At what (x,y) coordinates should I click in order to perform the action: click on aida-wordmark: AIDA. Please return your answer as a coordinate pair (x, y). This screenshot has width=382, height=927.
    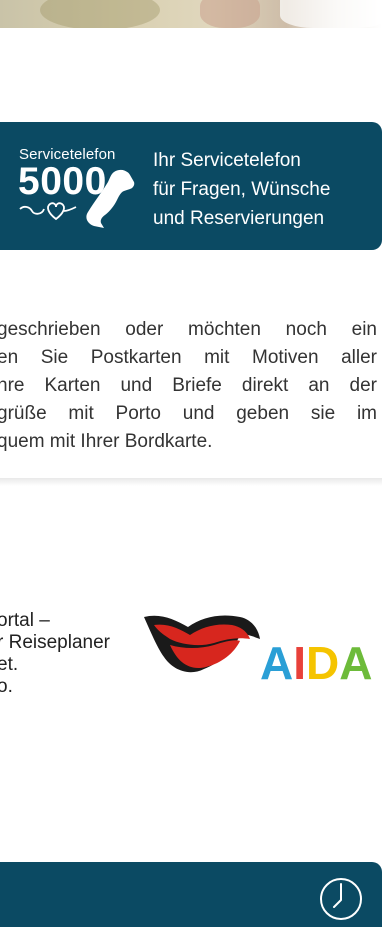
    Looking at the image, I should click on (316, 663).